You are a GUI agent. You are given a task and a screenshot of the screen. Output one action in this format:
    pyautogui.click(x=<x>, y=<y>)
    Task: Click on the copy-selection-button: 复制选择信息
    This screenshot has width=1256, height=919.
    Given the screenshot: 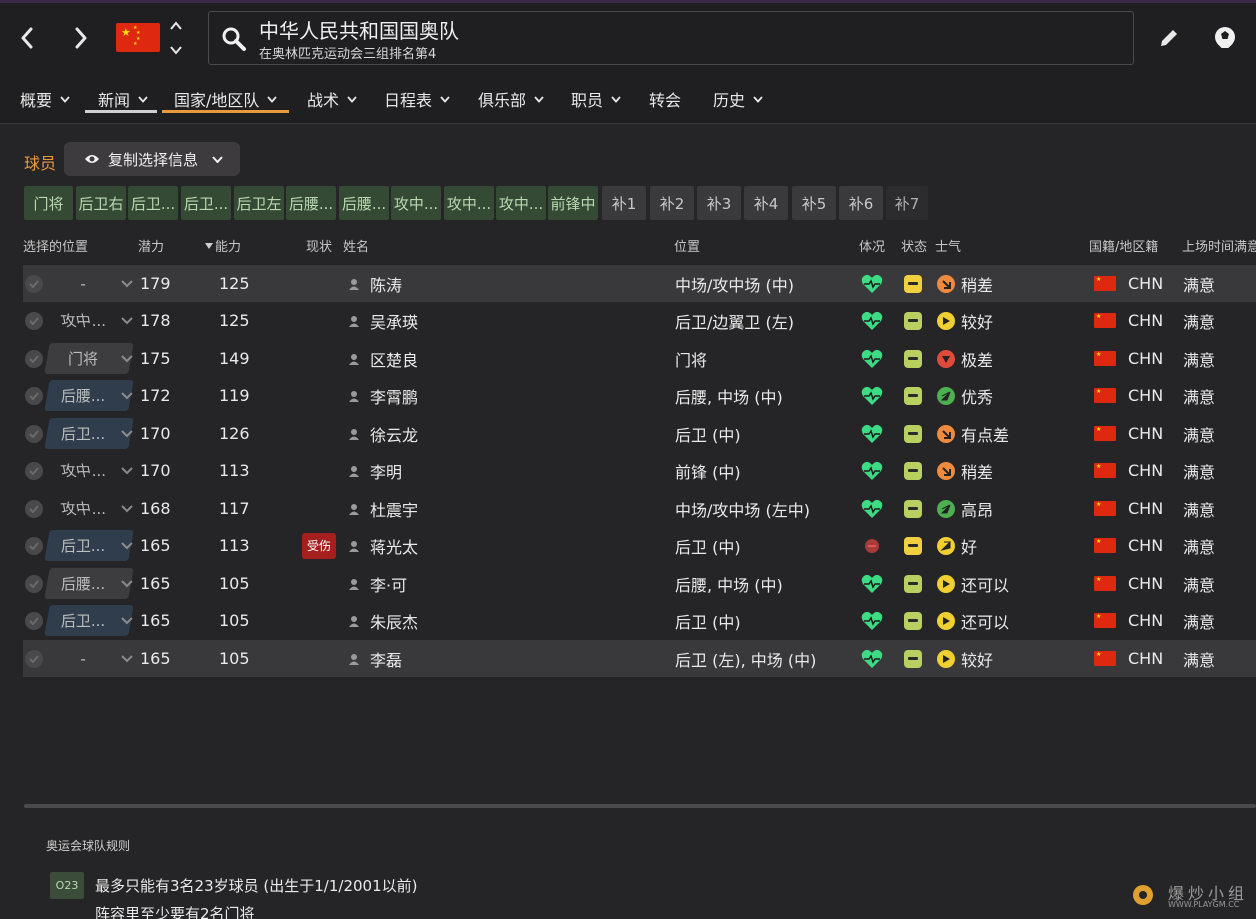 What is the action you would take?
    pyautogui.click(x=152, y=159)
    